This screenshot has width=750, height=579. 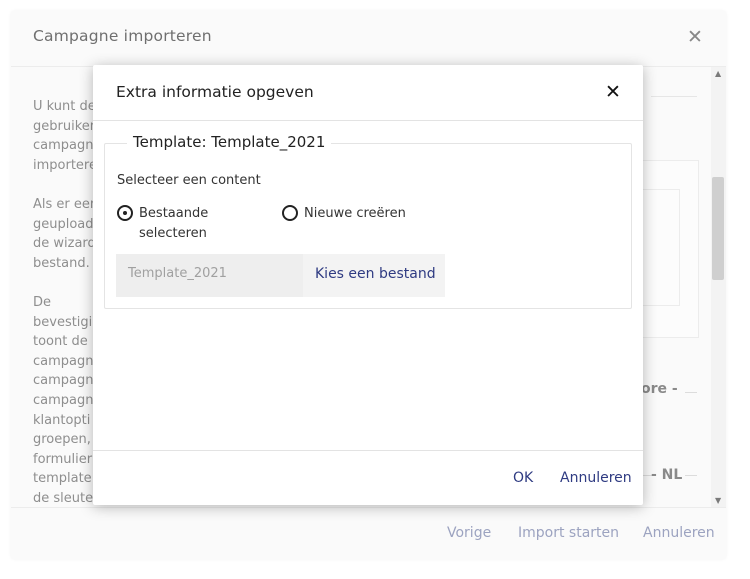 I want to click on radio-new: Nieuwe creëren, so click(x=344, y=214).